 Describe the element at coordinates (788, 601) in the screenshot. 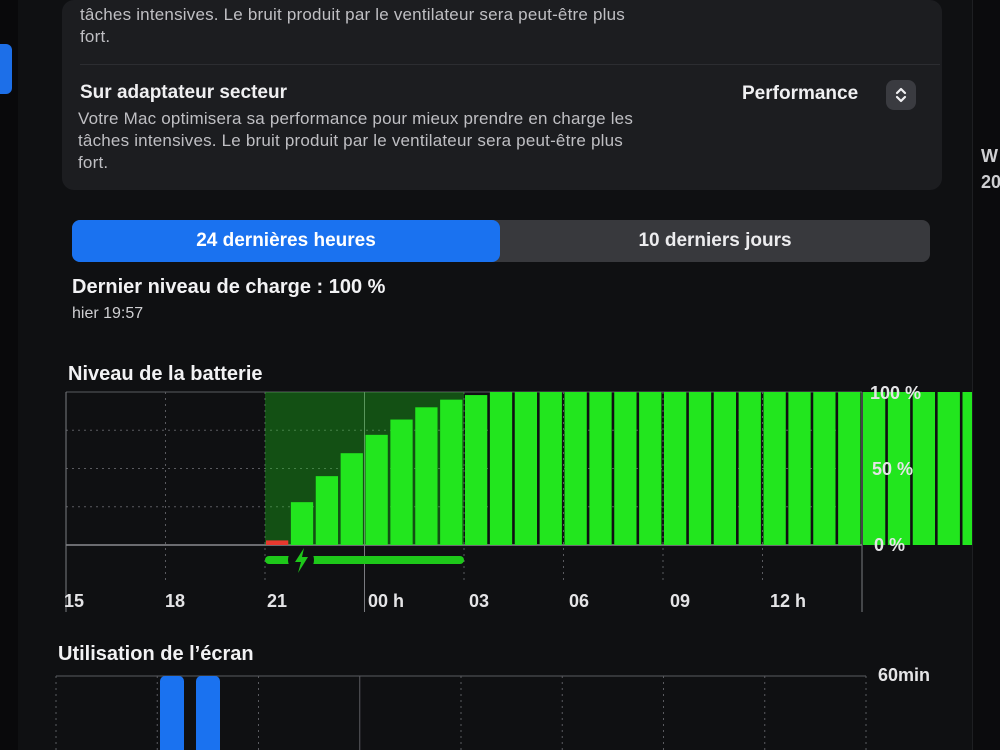

I see `battery-x-tick: 12 h` at that location.